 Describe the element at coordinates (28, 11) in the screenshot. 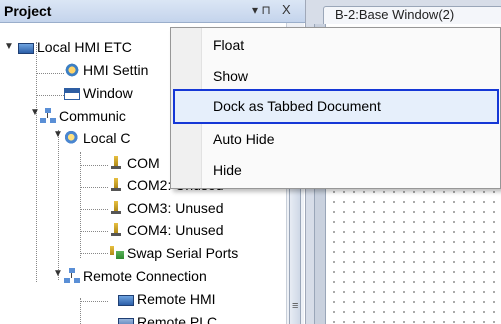

I see `pane-title: Project` at that location.